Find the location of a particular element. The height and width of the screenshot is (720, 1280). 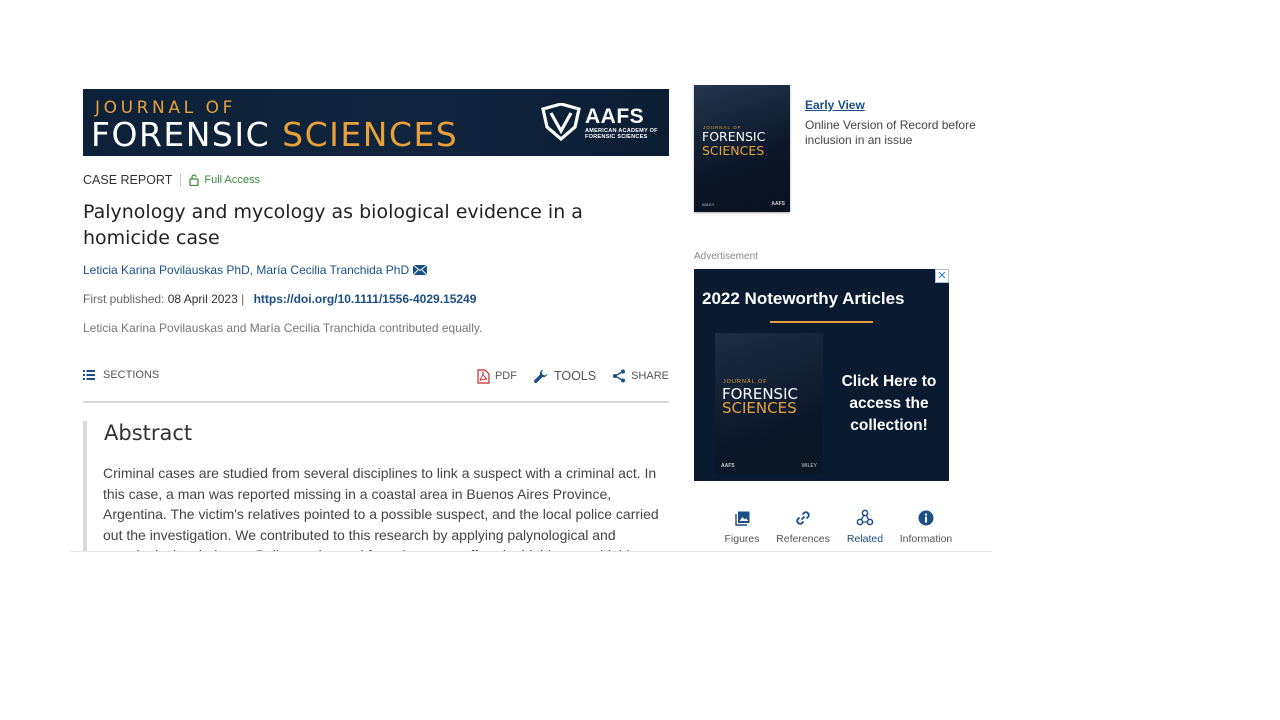

aafs-tagline: AMERICAN ACADEMY OF FORENSIC SCIENCES is located at coordinates (621, 134).